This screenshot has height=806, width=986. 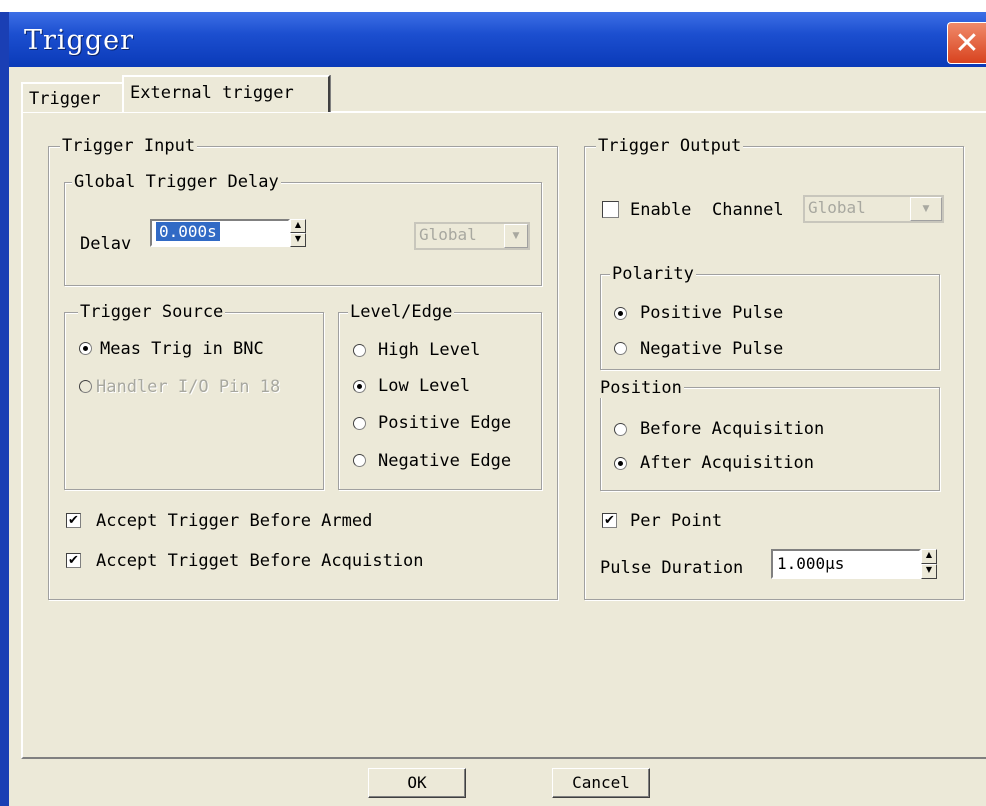 I want to click on radio-high-level, so click(x=359, y=350).